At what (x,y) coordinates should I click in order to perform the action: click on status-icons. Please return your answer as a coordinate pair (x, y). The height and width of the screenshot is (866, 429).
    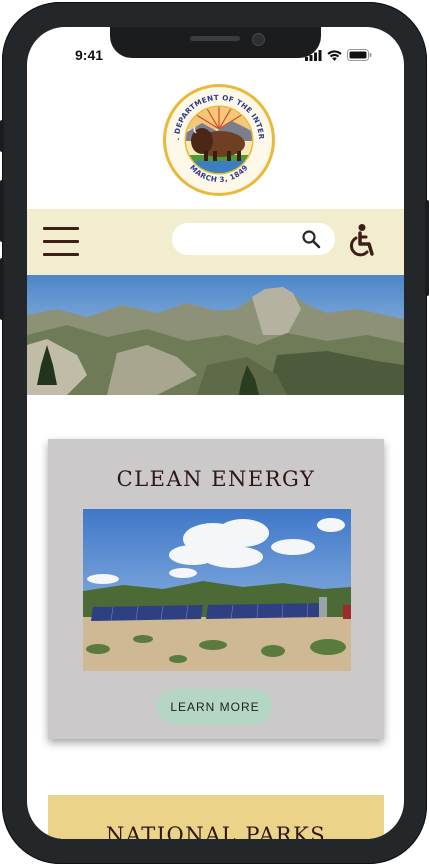
    Looking at the image, I should click on (338, 55).